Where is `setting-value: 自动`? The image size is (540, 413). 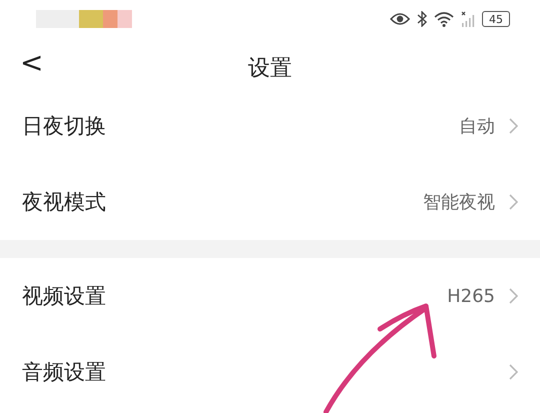
setting-value: 自动 is located at coordinates (477, 126).